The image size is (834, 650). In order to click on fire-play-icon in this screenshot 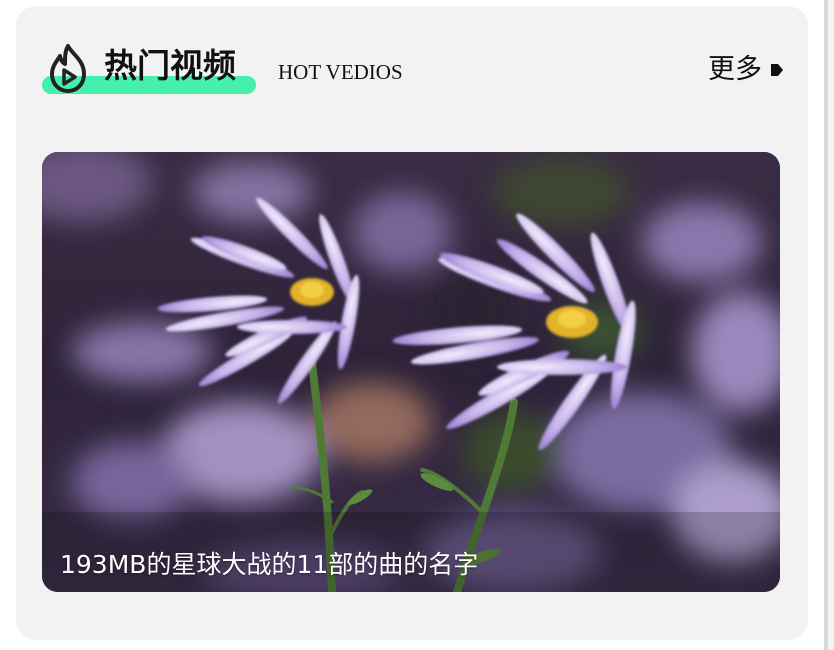, I will do `click(68, 68)`.